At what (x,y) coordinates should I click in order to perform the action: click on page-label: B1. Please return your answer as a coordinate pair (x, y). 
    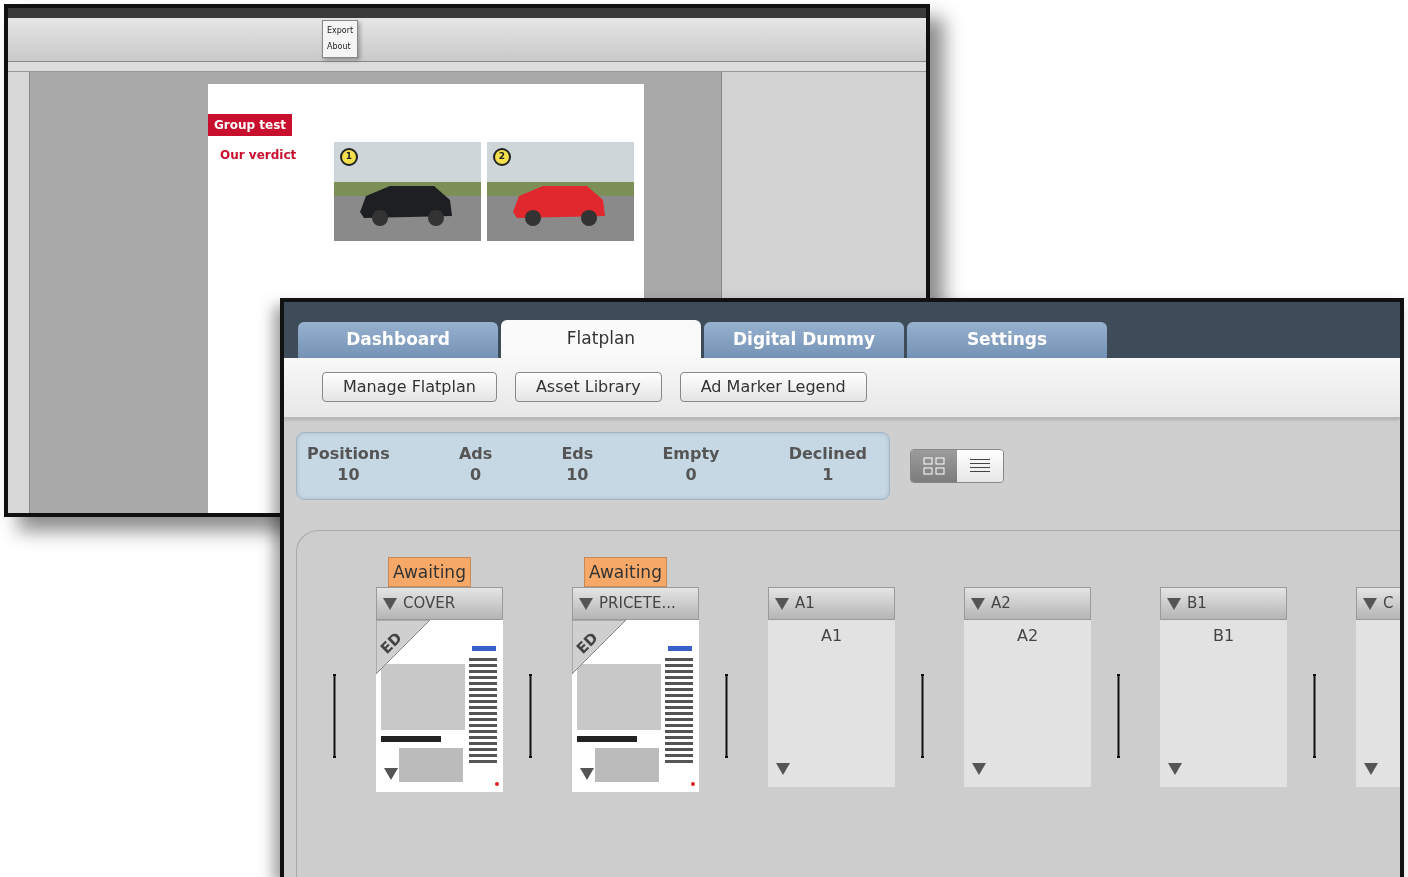
    Looking at the image, I should click on (1223, 636).